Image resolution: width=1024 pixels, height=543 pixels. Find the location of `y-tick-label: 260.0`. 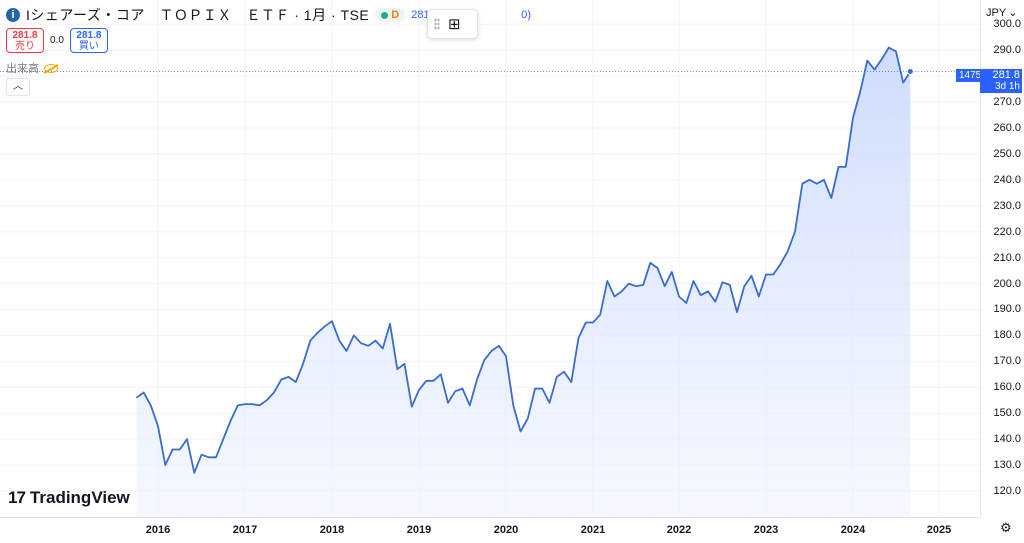

y-tick-label: 260.0 is located at coordinates (1007, 127).